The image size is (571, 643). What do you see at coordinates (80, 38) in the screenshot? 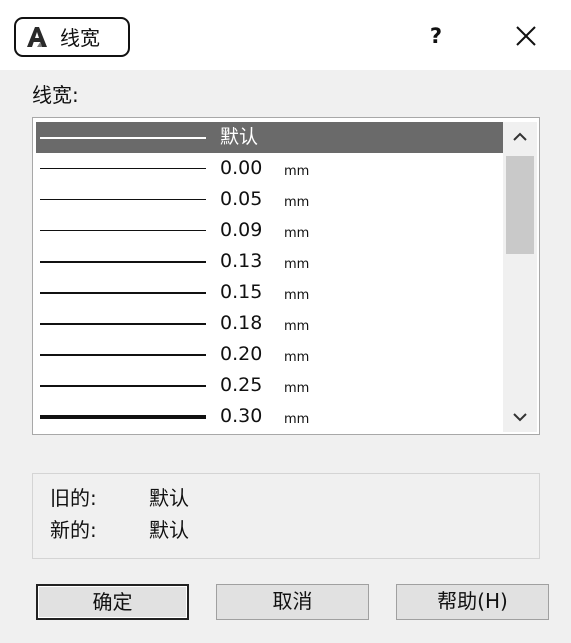
I see `window-title: 线宽` at bounding box center [80, 38].